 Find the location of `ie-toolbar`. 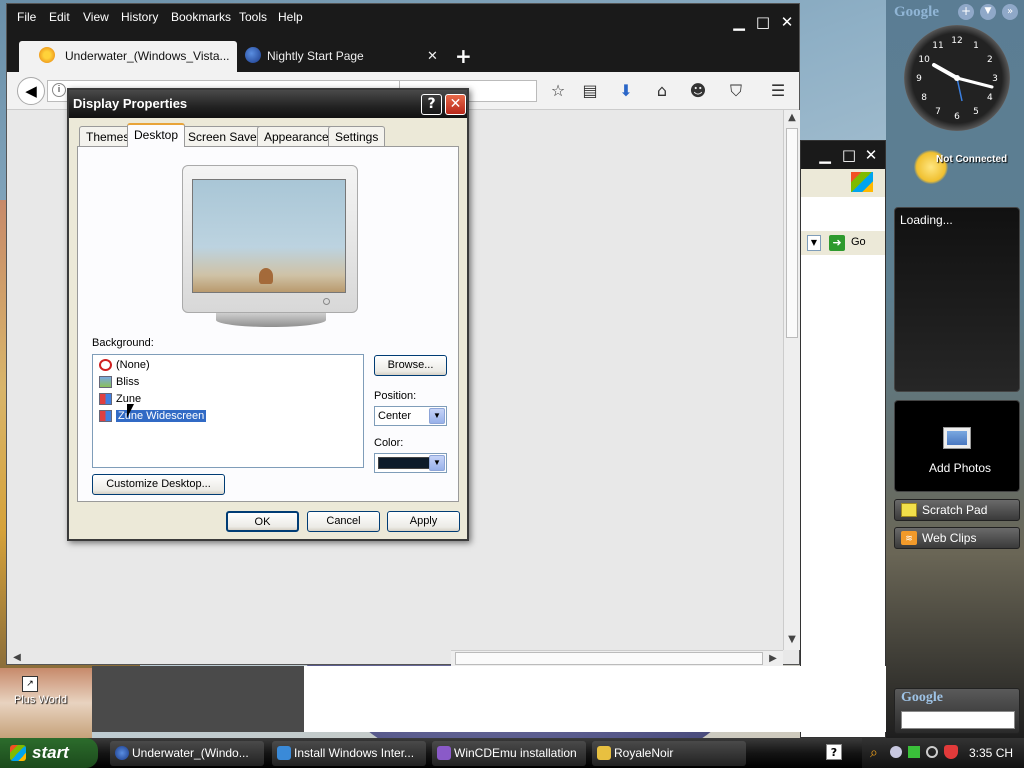

ie-toolbar is located at coordinates (843, 183).